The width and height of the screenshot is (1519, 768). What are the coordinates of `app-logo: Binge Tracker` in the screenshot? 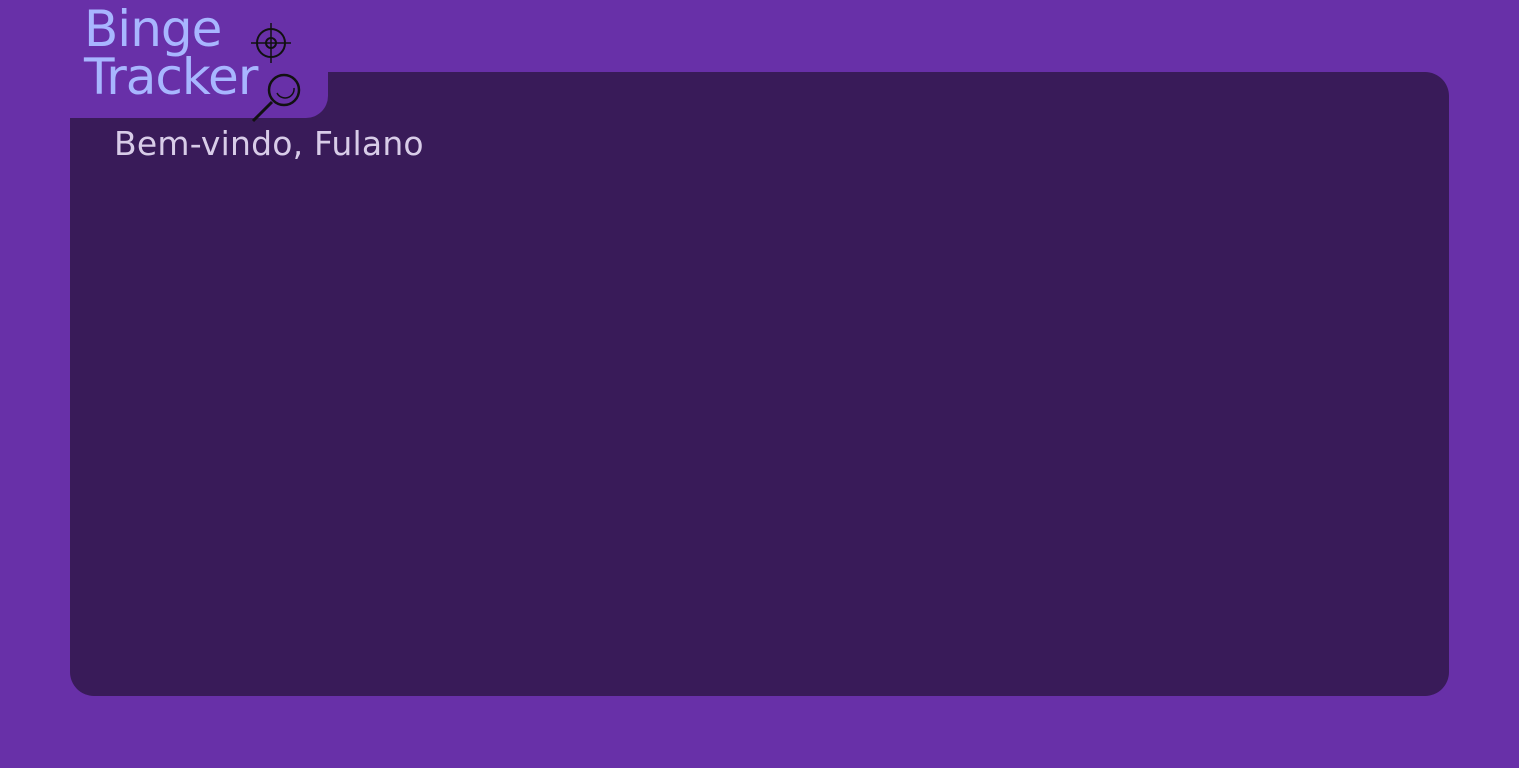 It's located at (204, 63).